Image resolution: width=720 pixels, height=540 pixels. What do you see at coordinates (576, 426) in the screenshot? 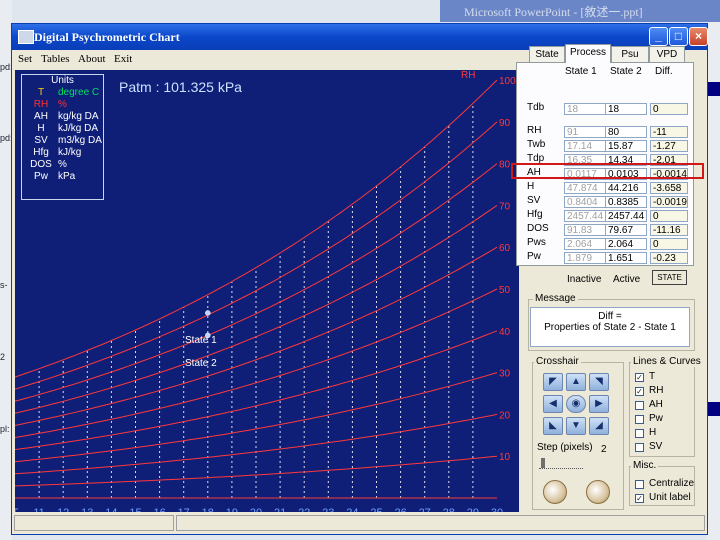
I see `arrow-down-button: ▼` at bounding box center [576, 426].